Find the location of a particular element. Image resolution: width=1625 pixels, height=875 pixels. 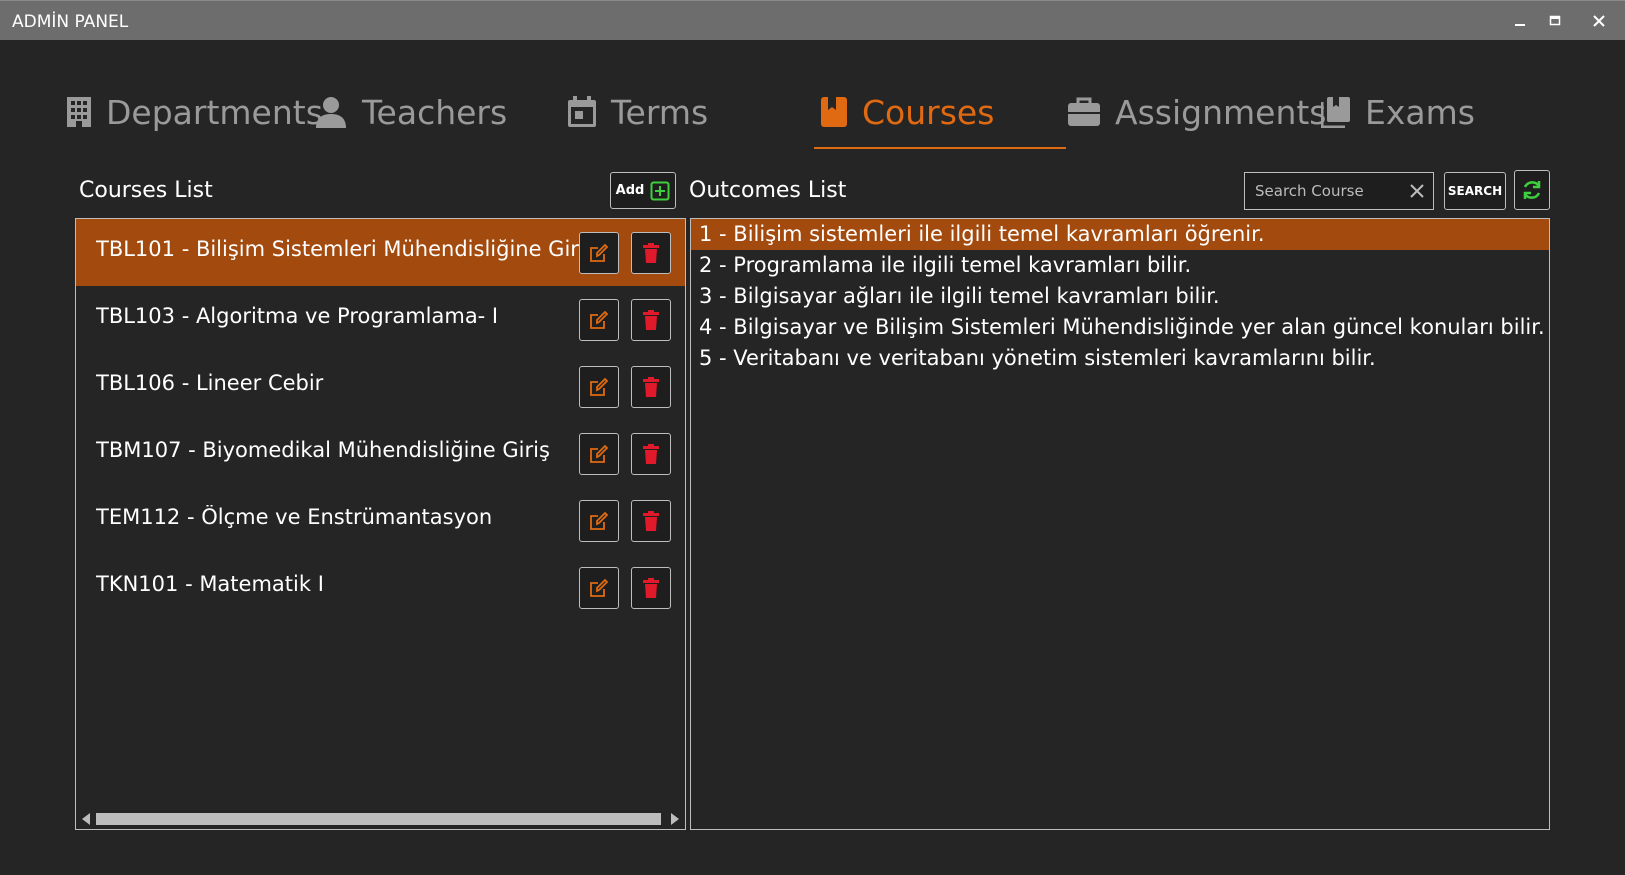

scrollbar-thumb is located at coordinates (378, 819).